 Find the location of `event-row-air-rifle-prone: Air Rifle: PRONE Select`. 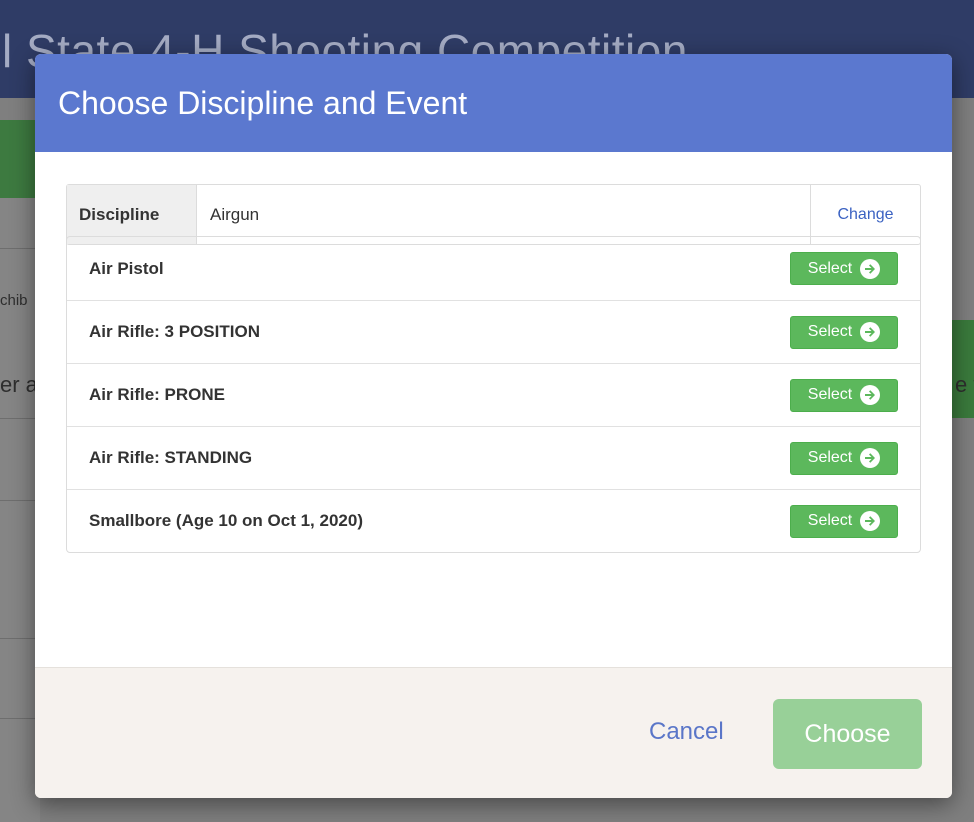

event-row-air-rifle-prone: Air Rifle: PRONE Select is located at coordinates (493, 394).